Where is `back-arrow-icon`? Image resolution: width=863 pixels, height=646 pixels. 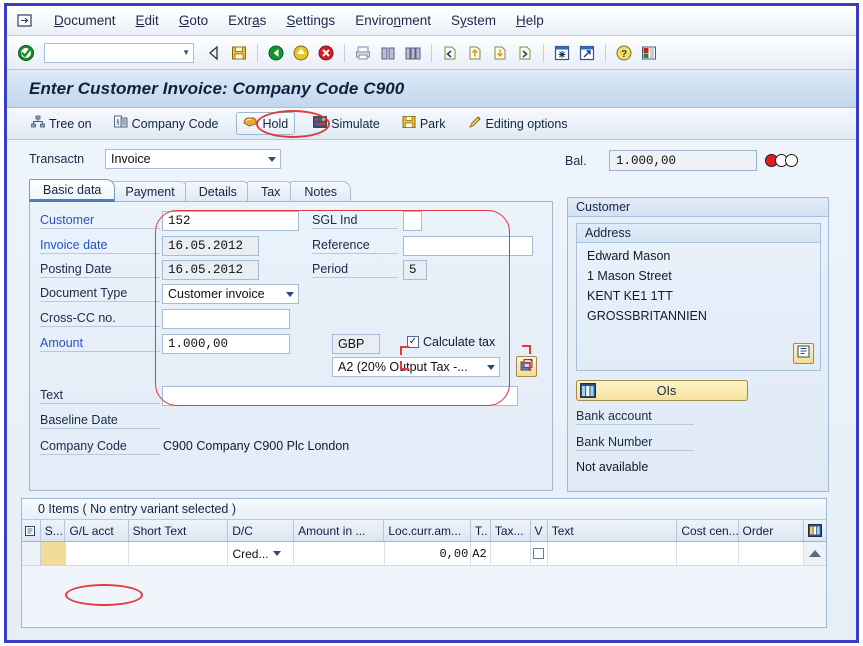
back-arrow-icon is located at coordinates (214, 53).